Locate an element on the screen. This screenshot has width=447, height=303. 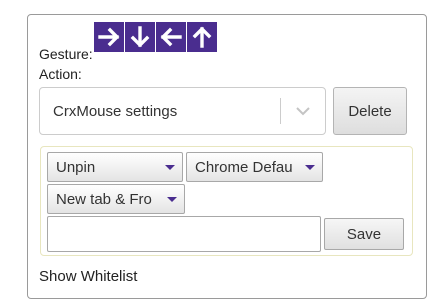
action-text-input is located at coordinates (184, 234).